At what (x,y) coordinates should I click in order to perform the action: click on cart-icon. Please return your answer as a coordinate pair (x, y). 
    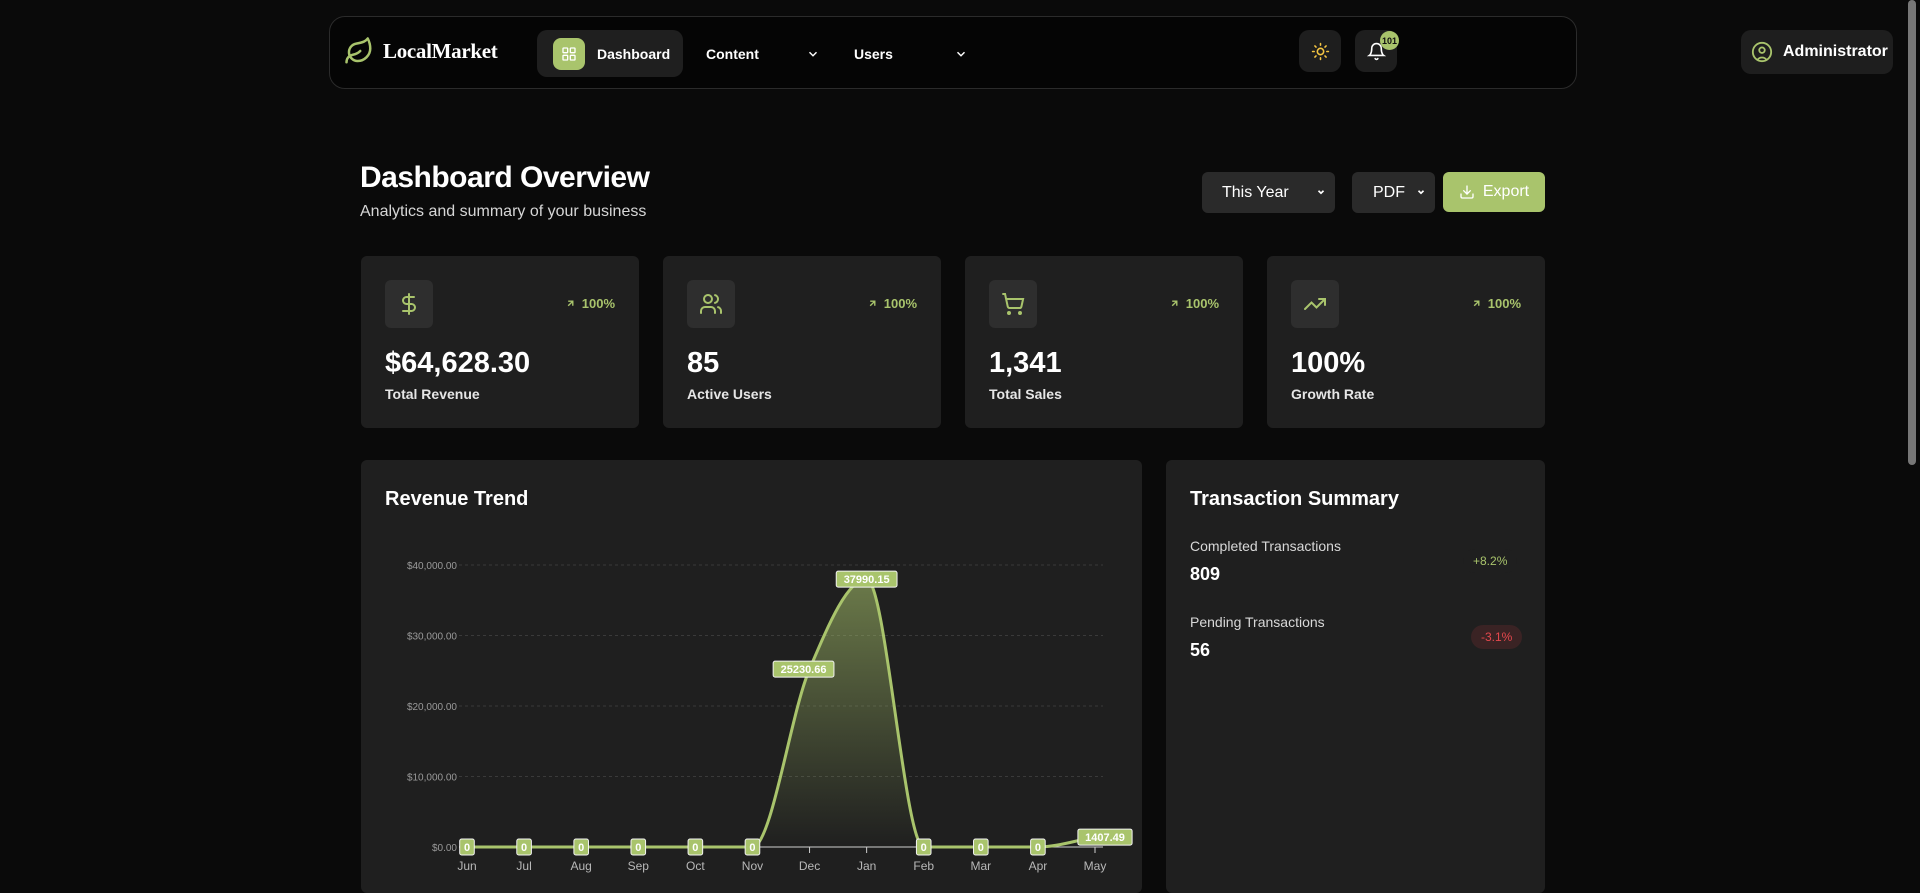
    Looking at the image, I should click on (1013, 304).